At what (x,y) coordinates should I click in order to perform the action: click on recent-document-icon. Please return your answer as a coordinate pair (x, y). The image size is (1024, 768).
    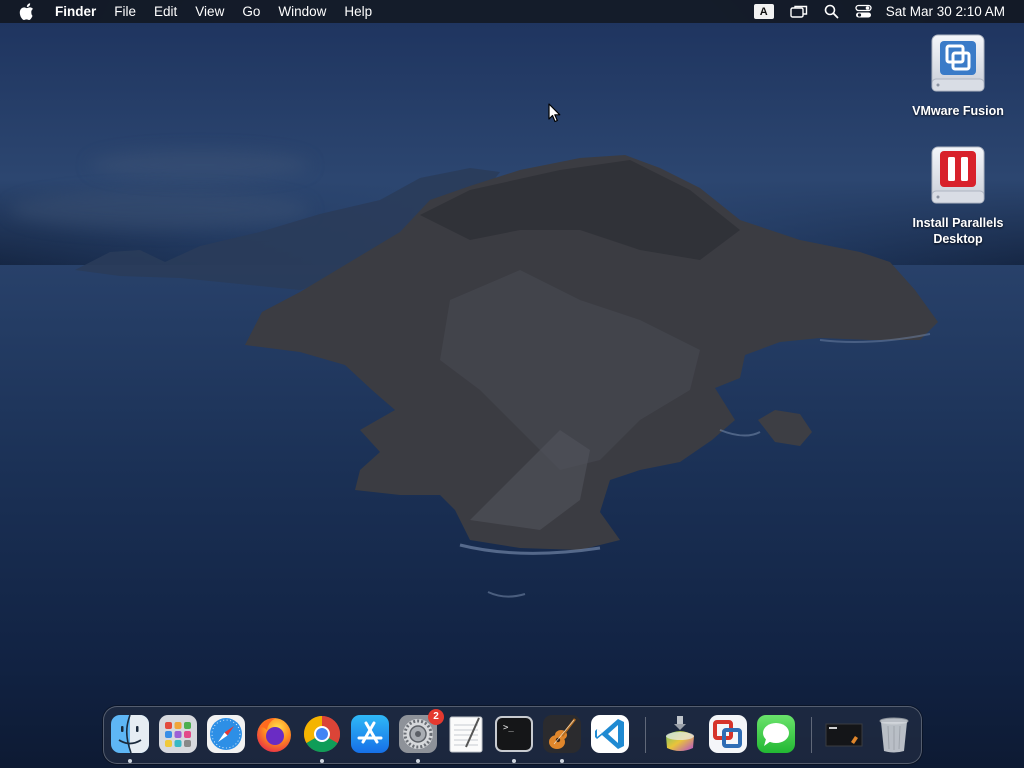
    Looking at the image, I should click on (844, 735).